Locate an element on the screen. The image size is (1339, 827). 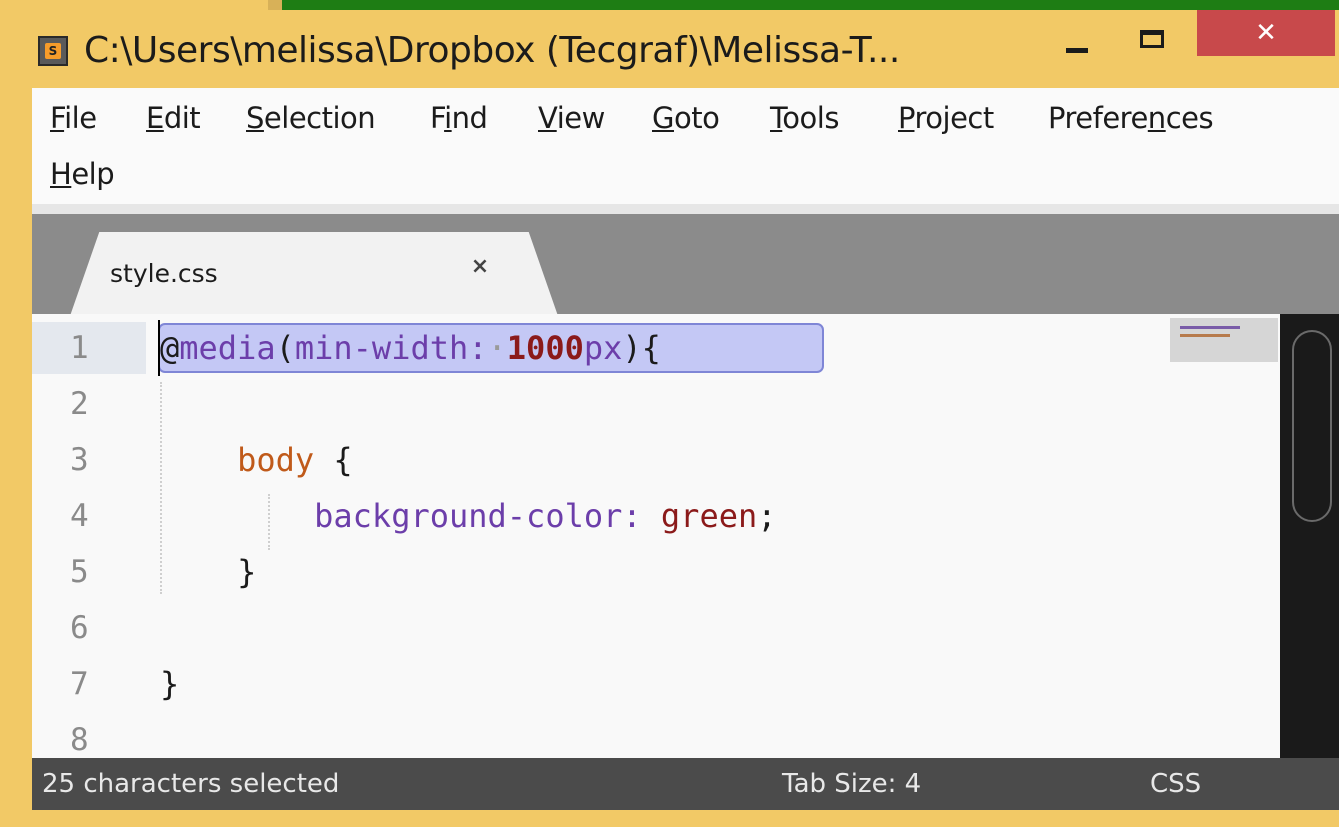
tab-close-icon: × is located at coordinates (480, 274).